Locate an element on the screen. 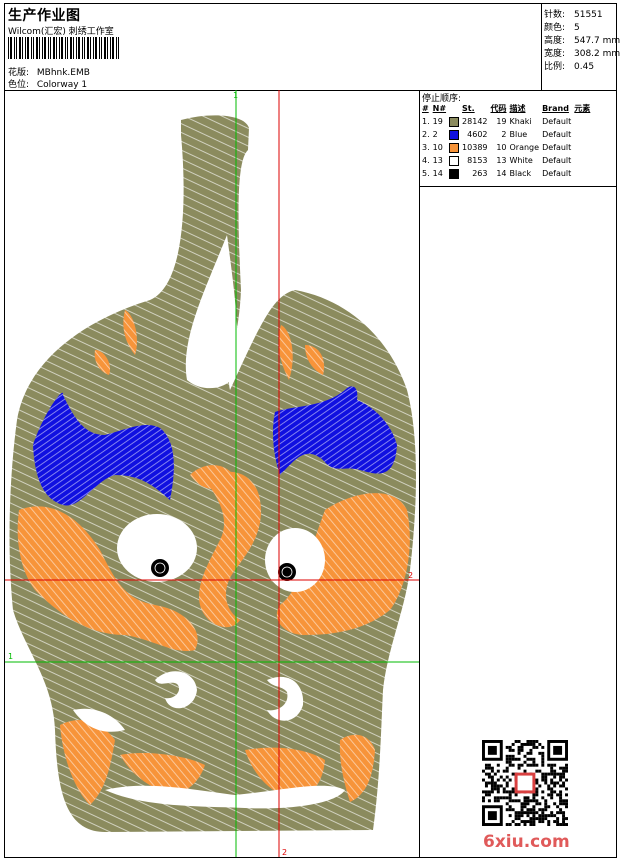 Image resolution: width=620 pixels, height=860 pixels. row-index: 2. is located at coordinates (426, 134).